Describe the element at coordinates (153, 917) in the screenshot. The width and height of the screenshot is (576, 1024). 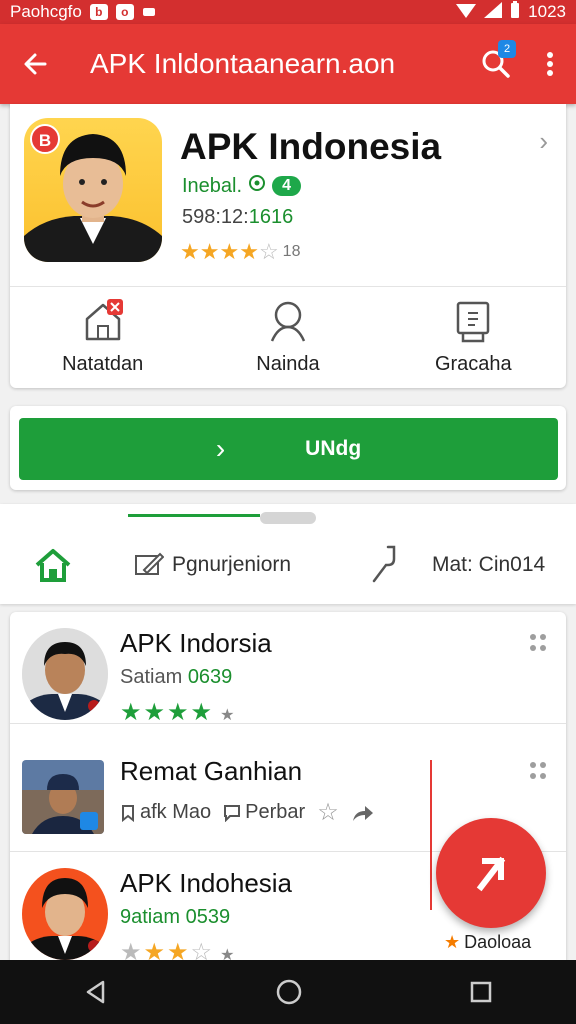
I see `item-sub-prefix: 9atiam` at that location.